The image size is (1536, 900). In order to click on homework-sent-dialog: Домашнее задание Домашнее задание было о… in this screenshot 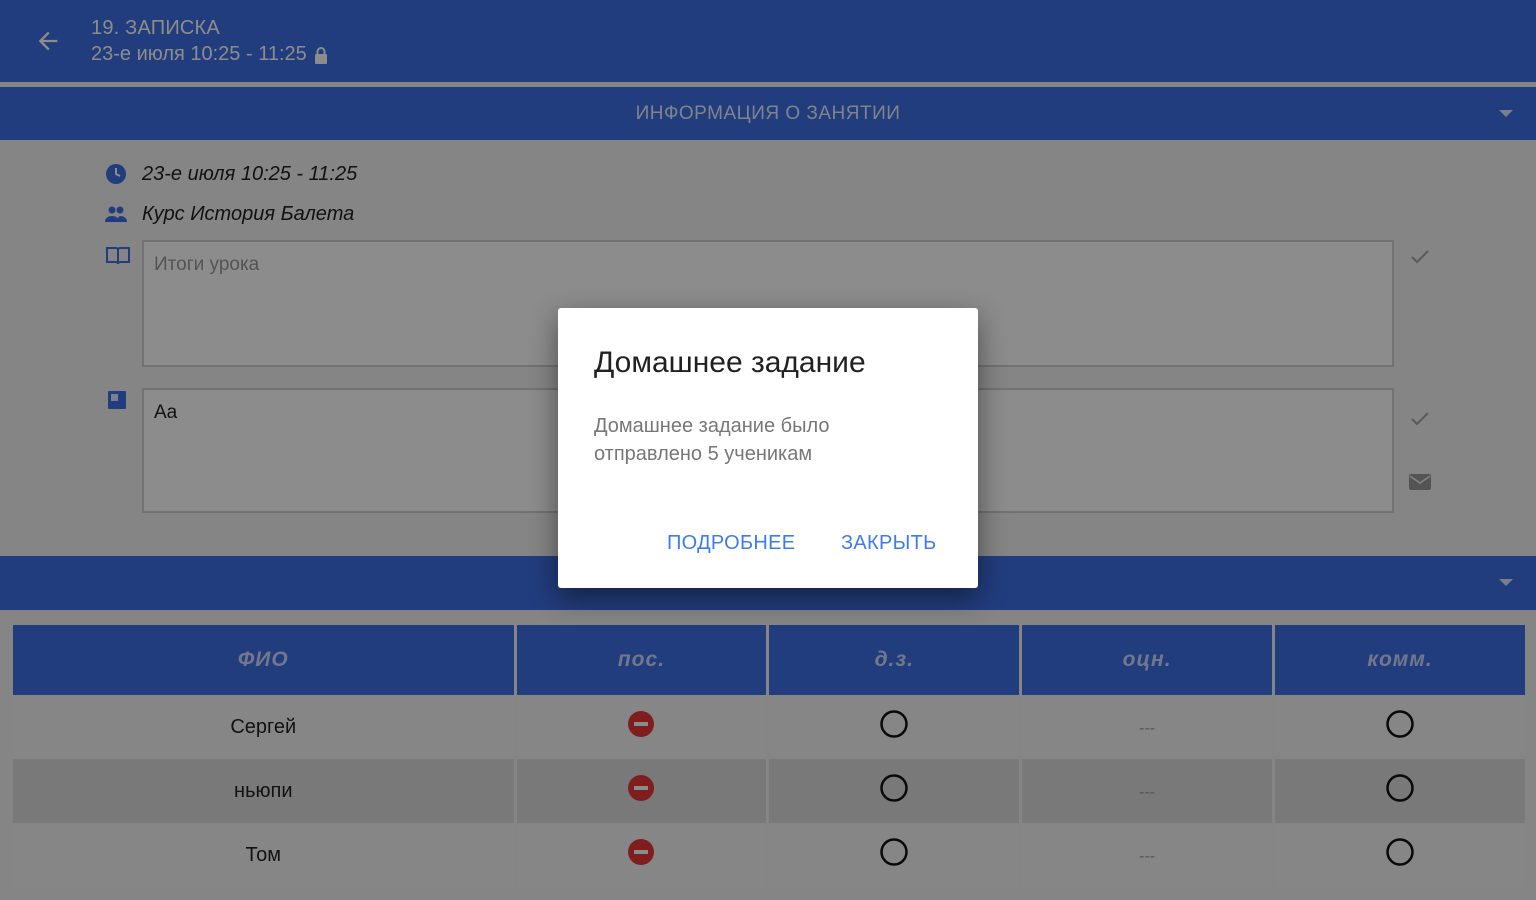, I will do `click(768, 448)`.